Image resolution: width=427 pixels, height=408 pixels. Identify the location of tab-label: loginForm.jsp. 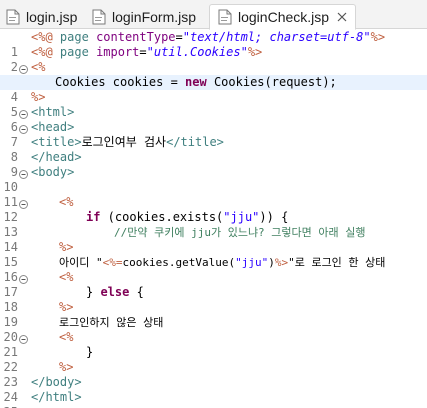
(154, 17).